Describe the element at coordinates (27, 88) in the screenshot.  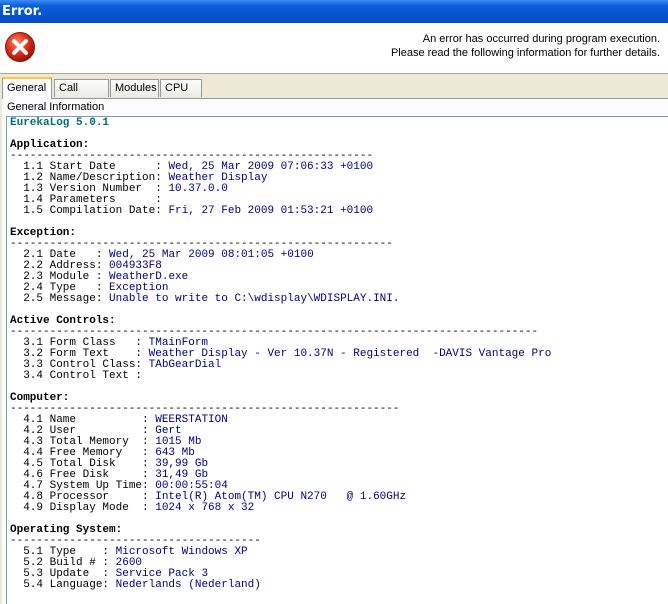
I see `tab-general: General` at that location.